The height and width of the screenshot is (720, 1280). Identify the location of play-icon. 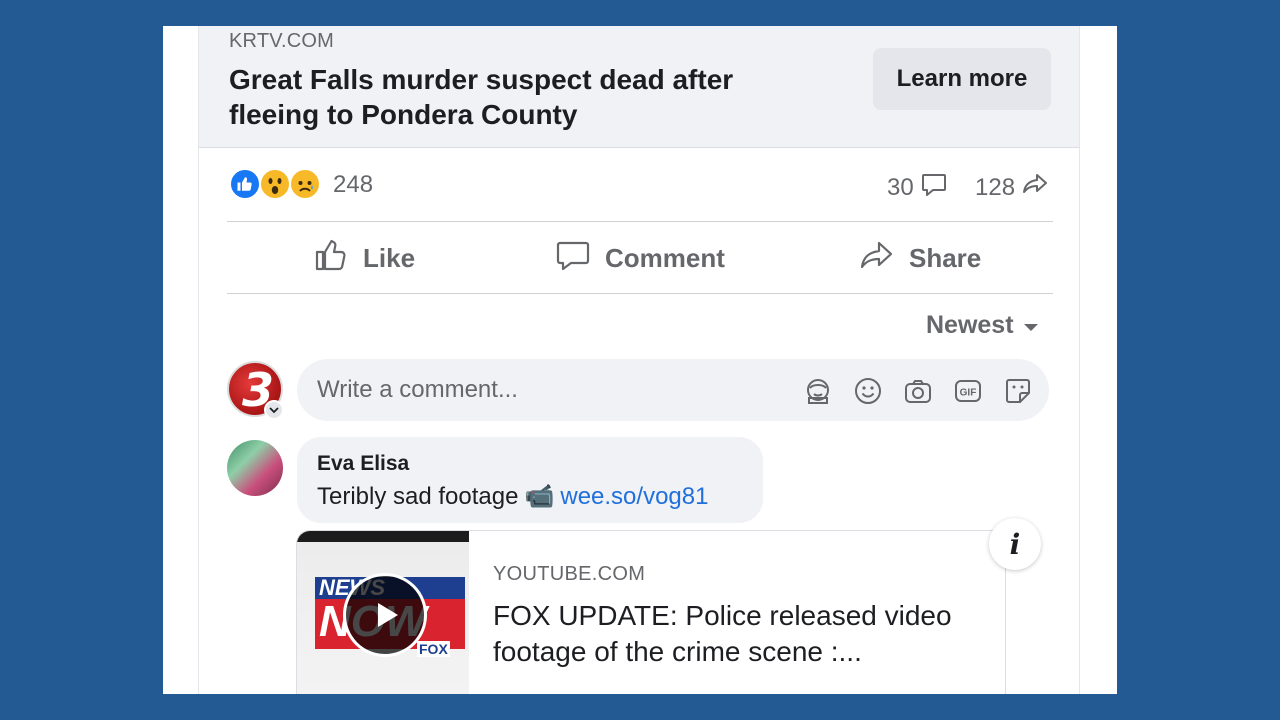
(385, 615).